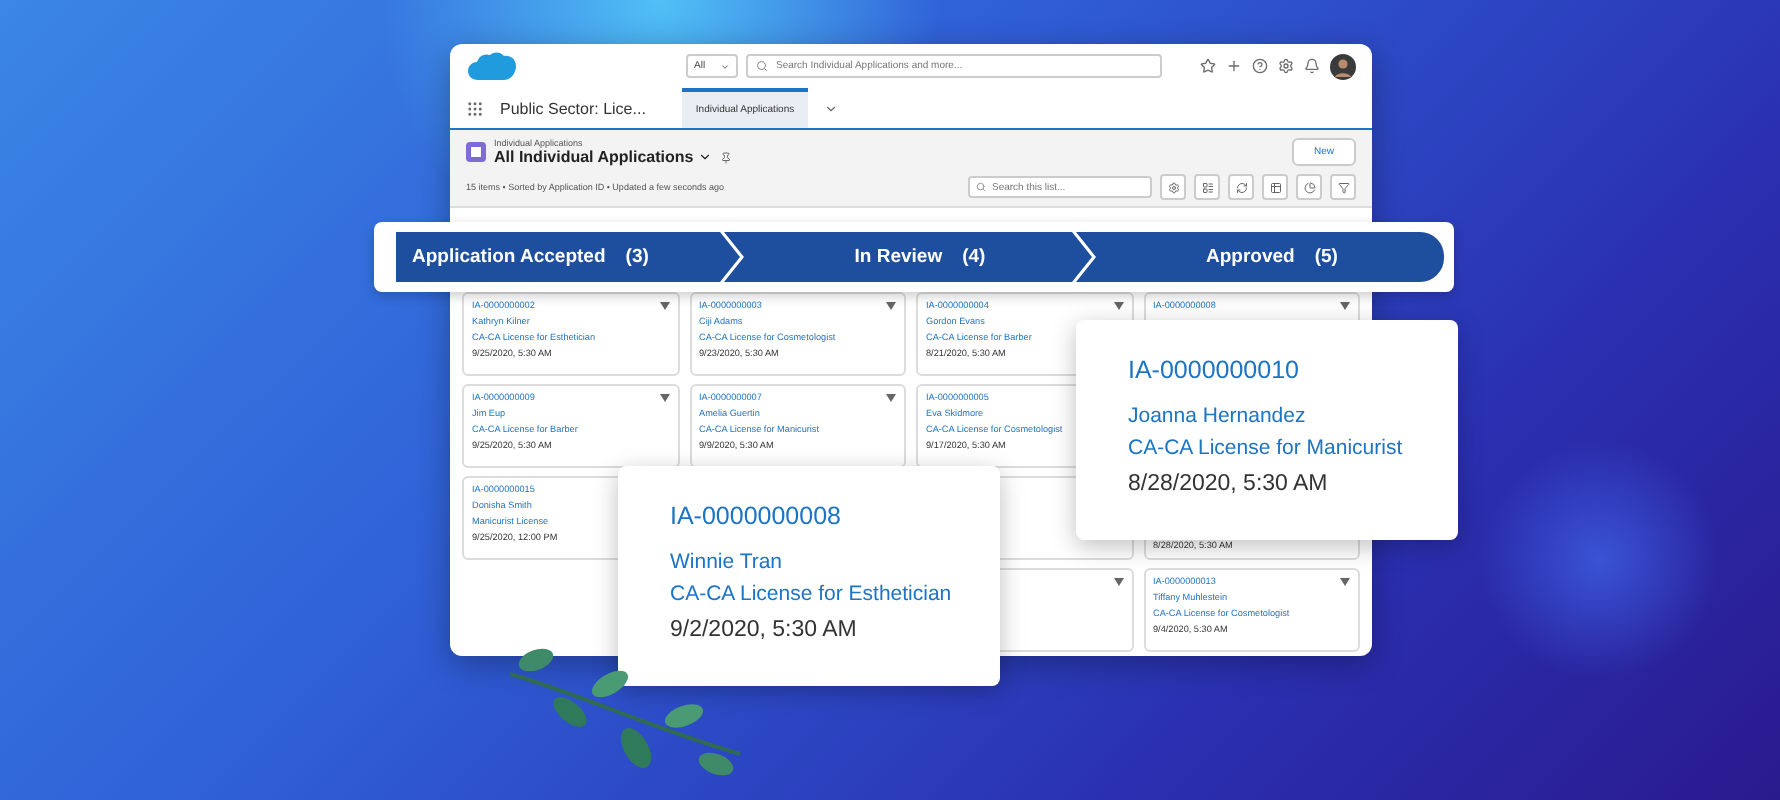  What do you see at coordinates (823, 596) in the screenshot?
I see `license-name: CA-CA License for Esthetician` at bounding box center [823, 596].